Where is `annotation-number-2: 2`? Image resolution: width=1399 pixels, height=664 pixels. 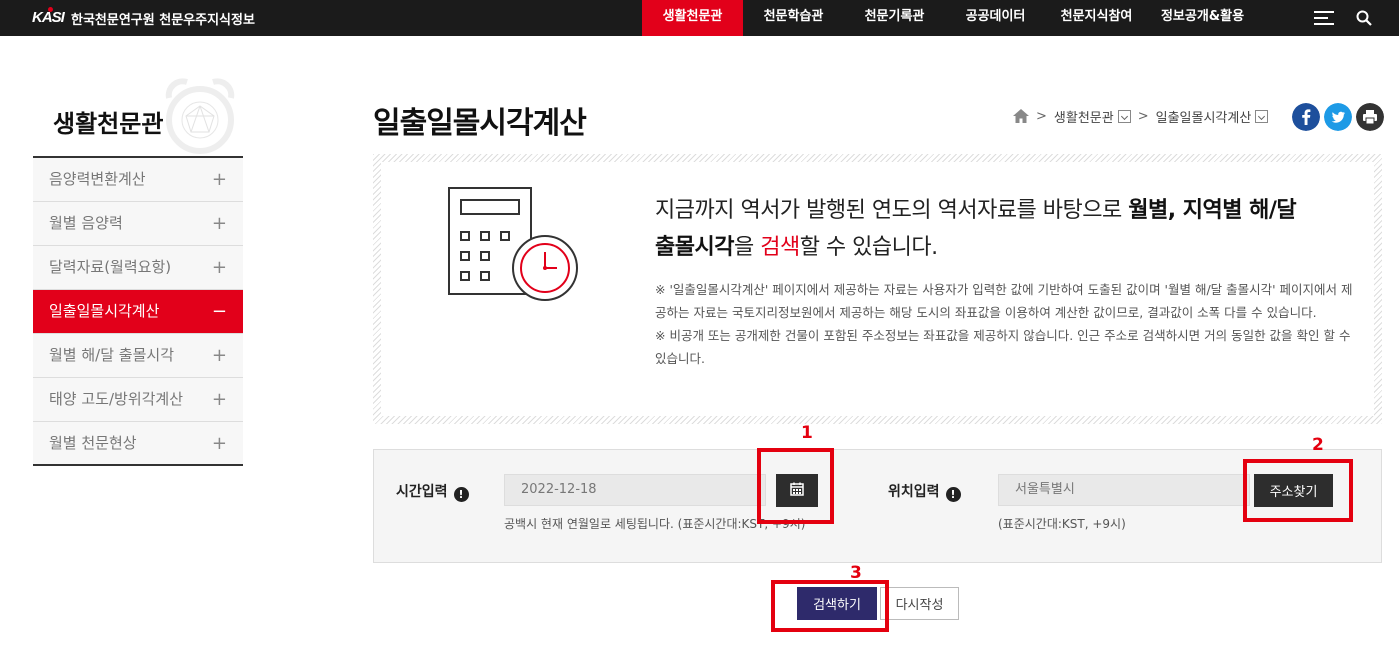 annotation-number-2: 2 is located at coordinates (1318, 445).